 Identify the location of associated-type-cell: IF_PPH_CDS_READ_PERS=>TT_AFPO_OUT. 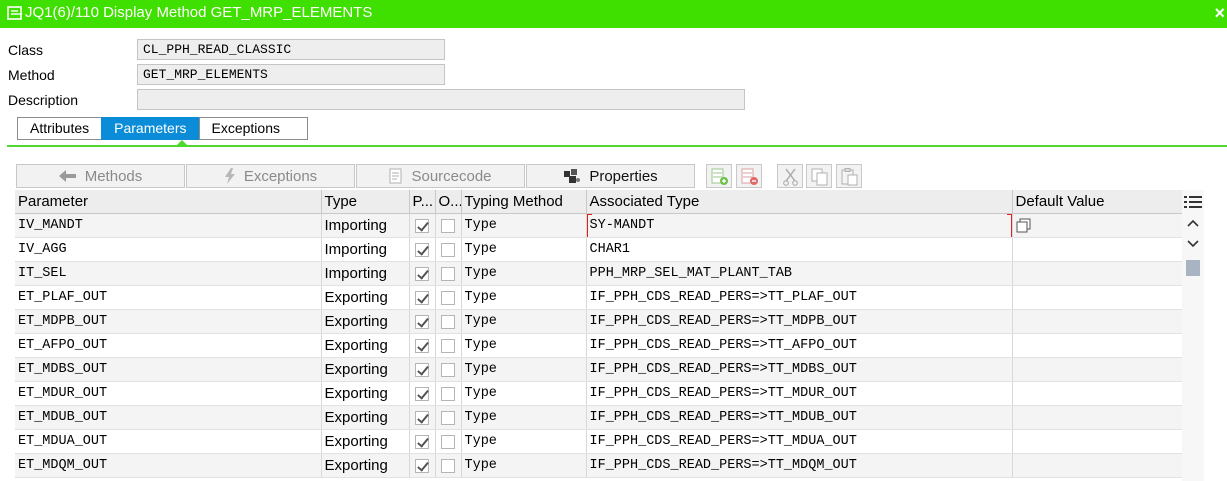
(799, 345).